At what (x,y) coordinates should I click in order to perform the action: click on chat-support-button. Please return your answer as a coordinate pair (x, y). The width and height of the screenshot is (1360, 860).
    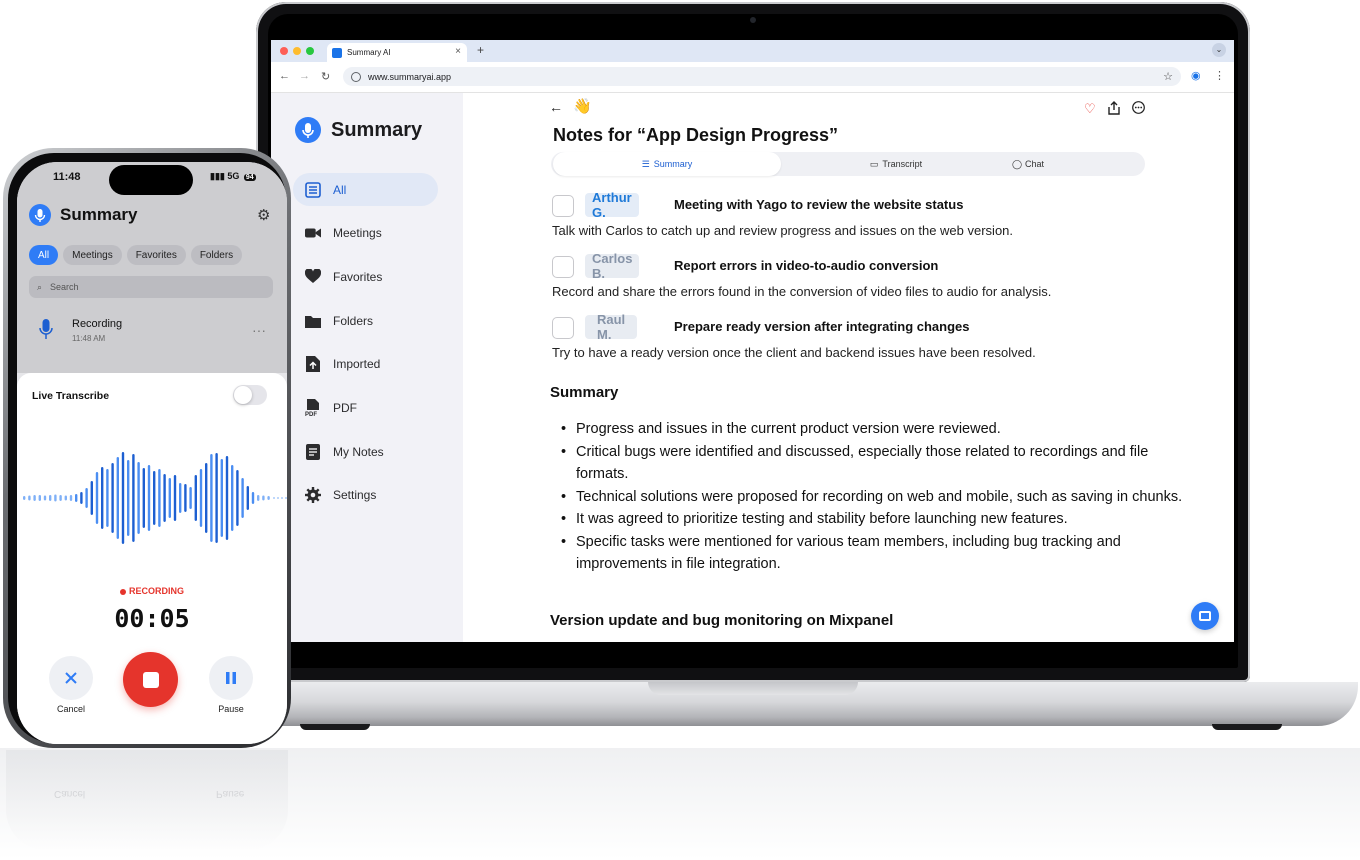
    Looking at the image, I should click on (1205, 616).